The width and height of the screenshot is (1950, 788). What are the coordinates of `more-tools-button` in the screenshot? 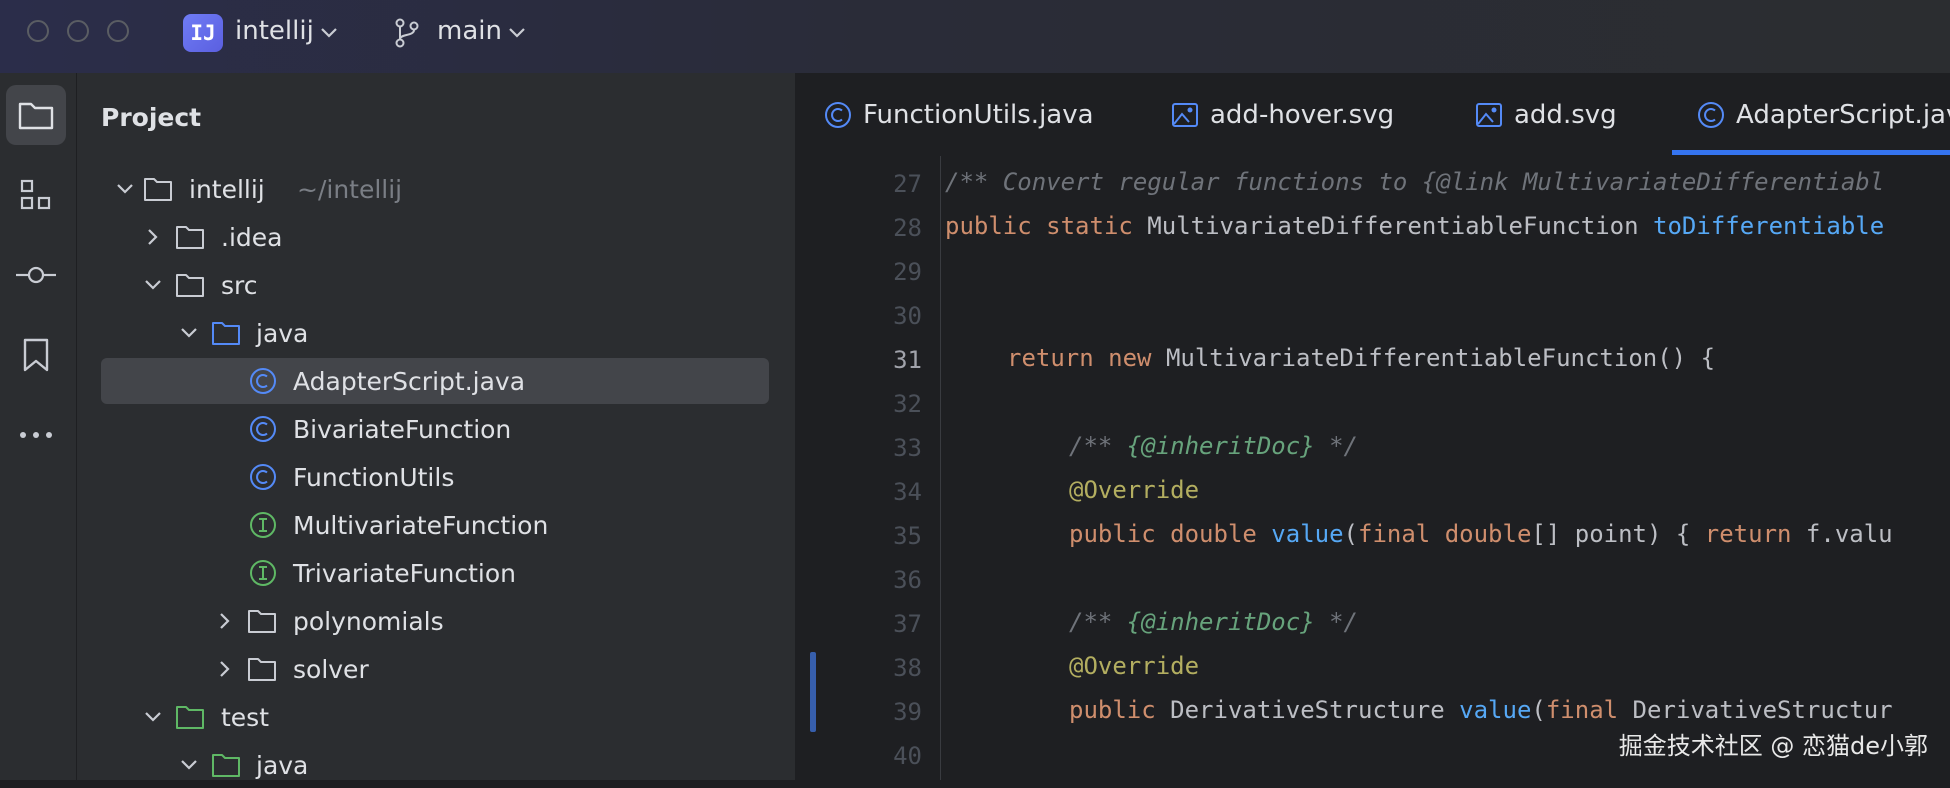 It's located at (36, 435).